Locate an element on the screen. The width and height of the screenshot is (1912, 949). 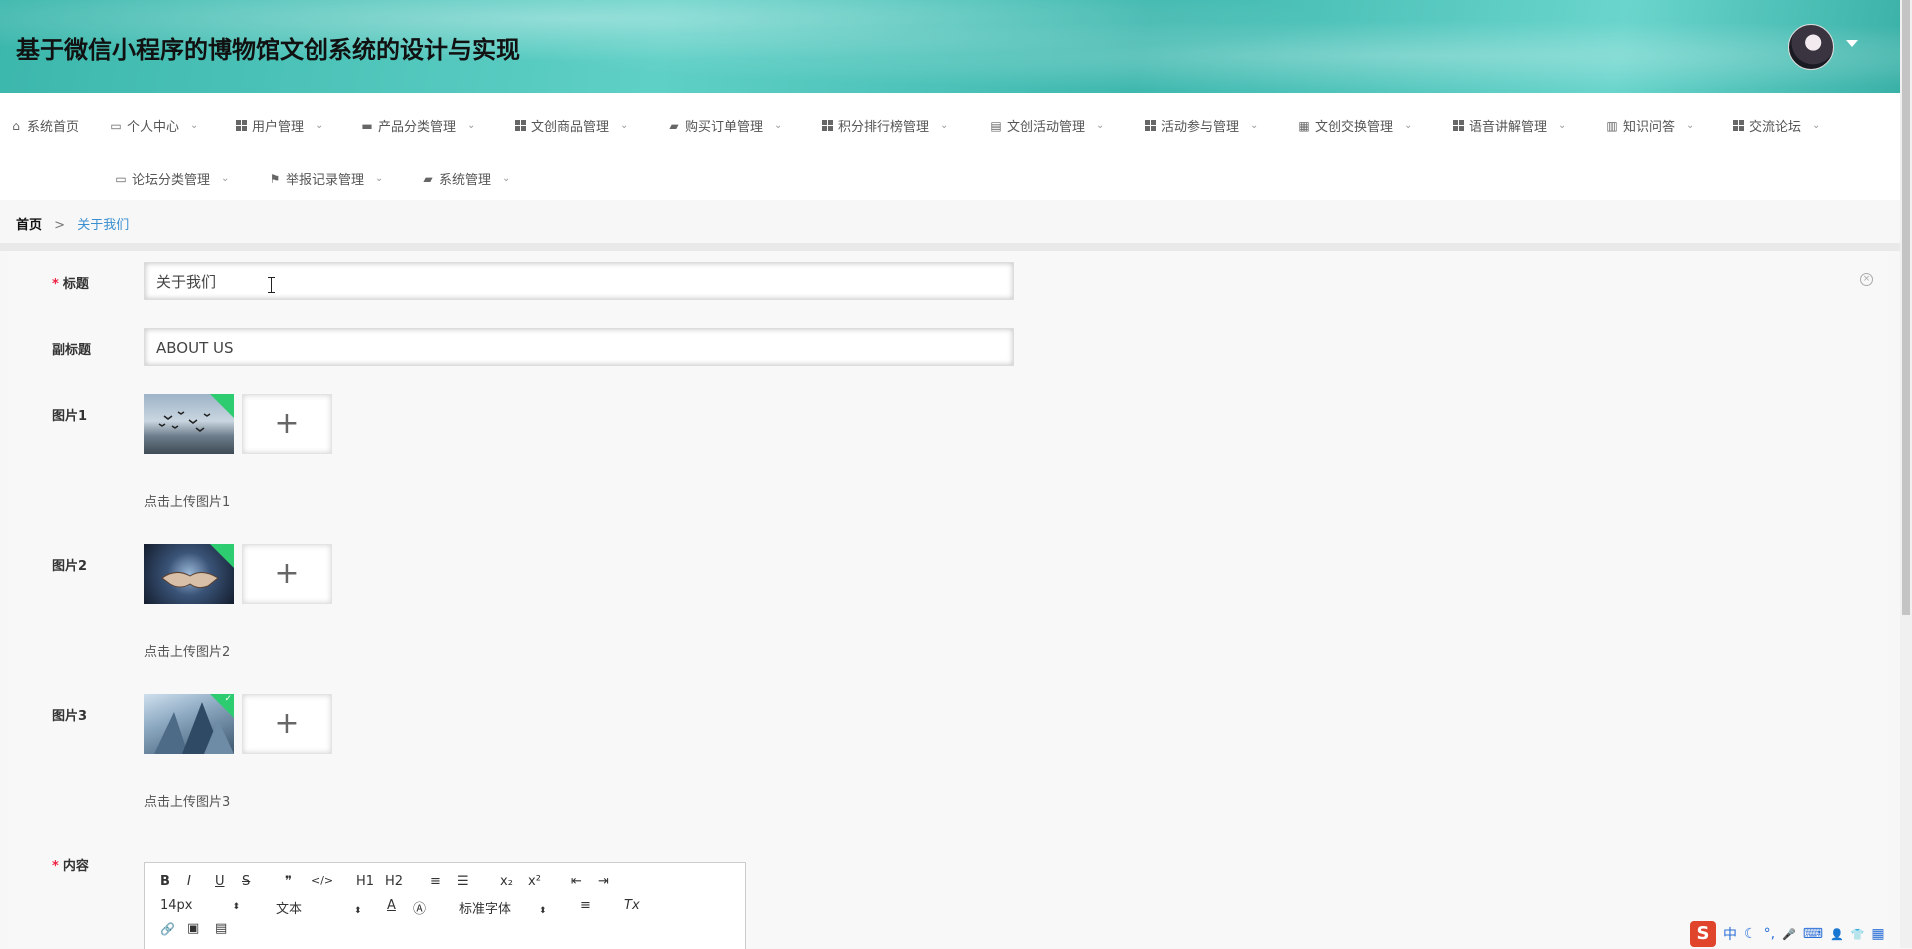
link-button: 🔗 is located at coordinates (167, 929).